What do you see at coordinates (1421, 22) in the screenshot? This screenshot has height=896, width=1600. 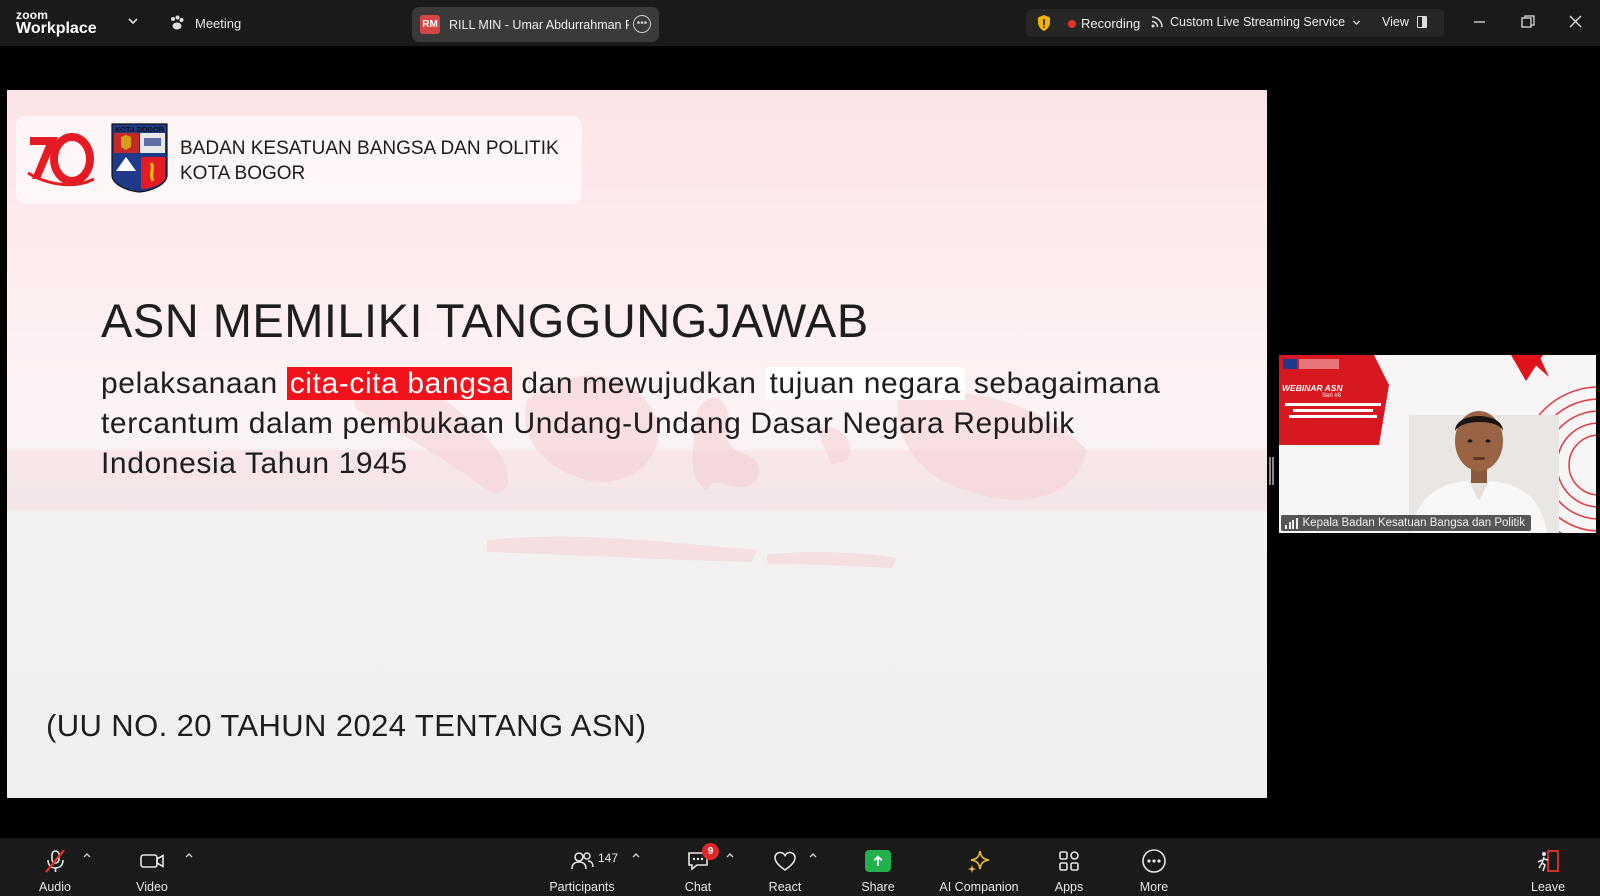 I see `layout-icon` at bounding box center [1421, 22].